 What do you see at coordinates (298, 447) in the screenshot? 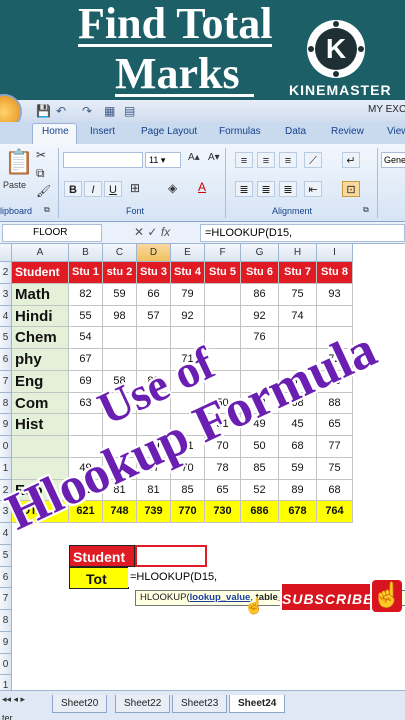
I see `mark-cell: 68` at bounding box center [298, 447].